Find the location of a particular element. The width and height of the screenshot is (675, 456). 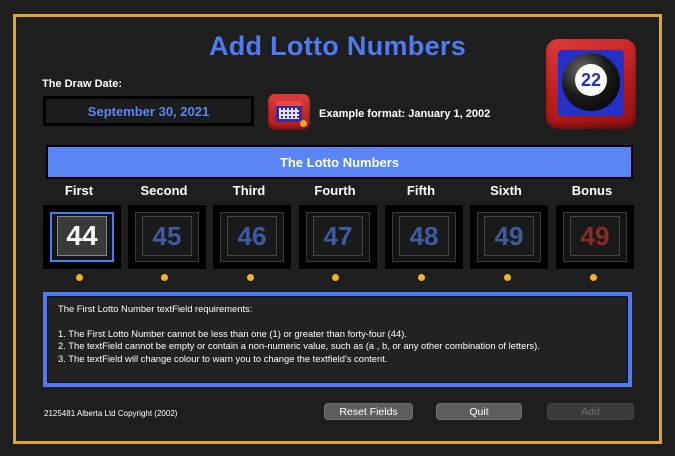

second-number-field: 45 is located at coordinates (167, 237).